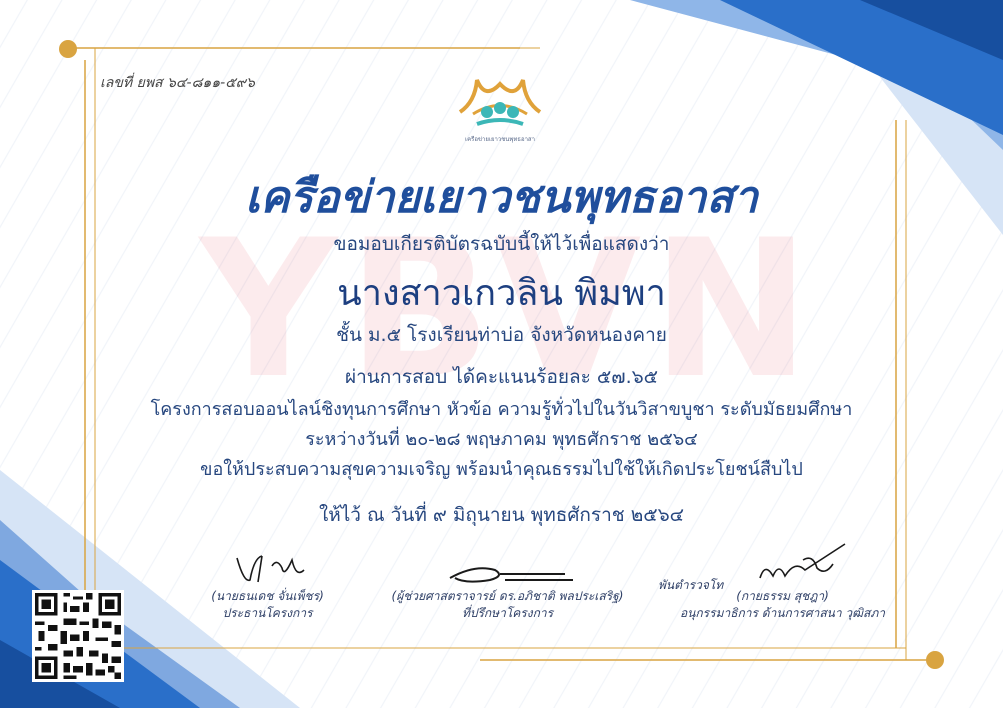 The height and width of the screenshot is (708, 1003). I want to click on recipient-name: นางสาวเกวลิน พิมพา, so click(501, 293).